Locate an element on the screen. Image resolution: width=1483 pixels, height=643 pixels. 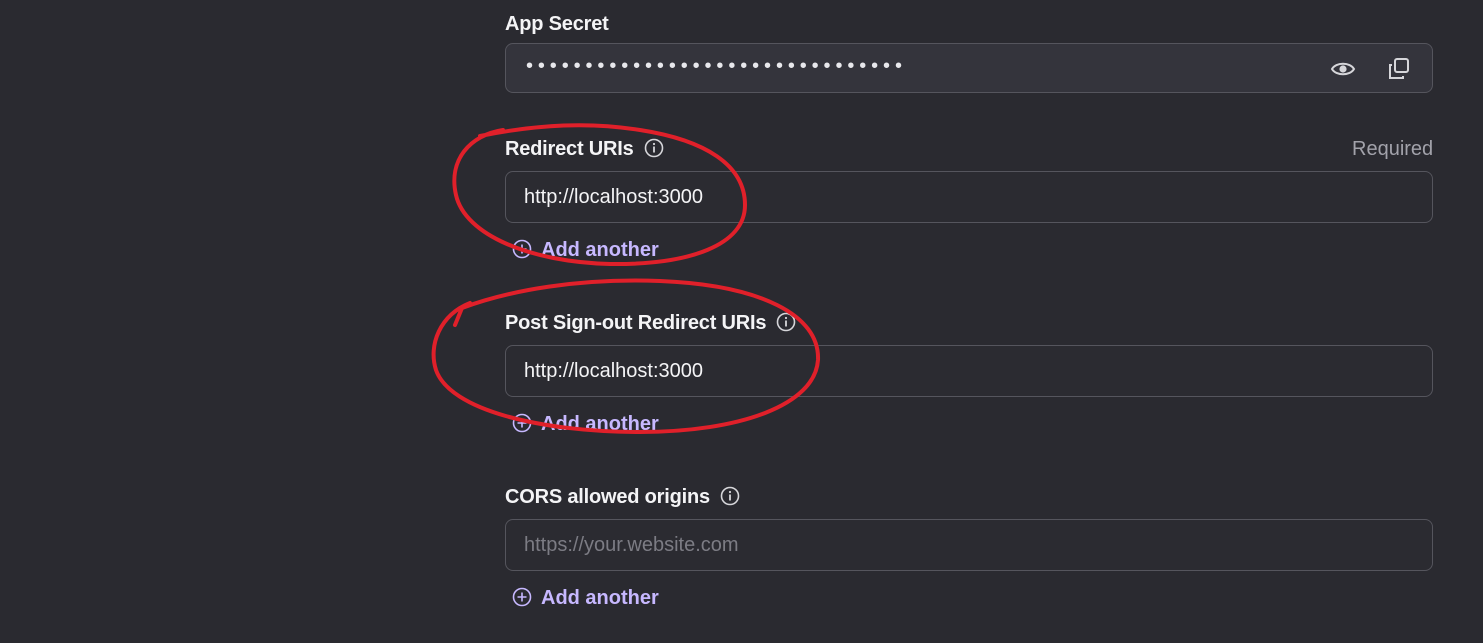
post-signout-uris-label-text: Post Sign-out Redirect URIs is located at coordinates (636, 323).